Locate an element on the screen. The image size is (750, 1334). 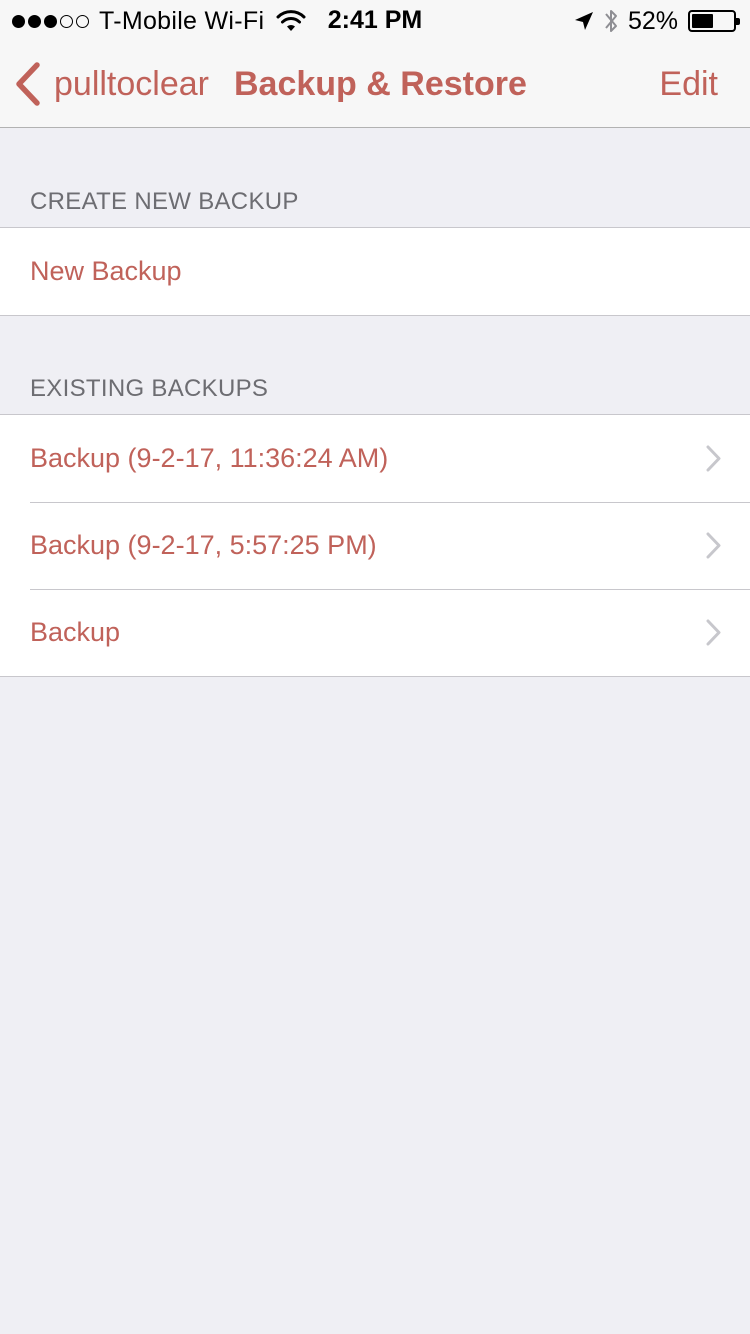
new-backup-button: New Backup is located at coordinates (375, 271).